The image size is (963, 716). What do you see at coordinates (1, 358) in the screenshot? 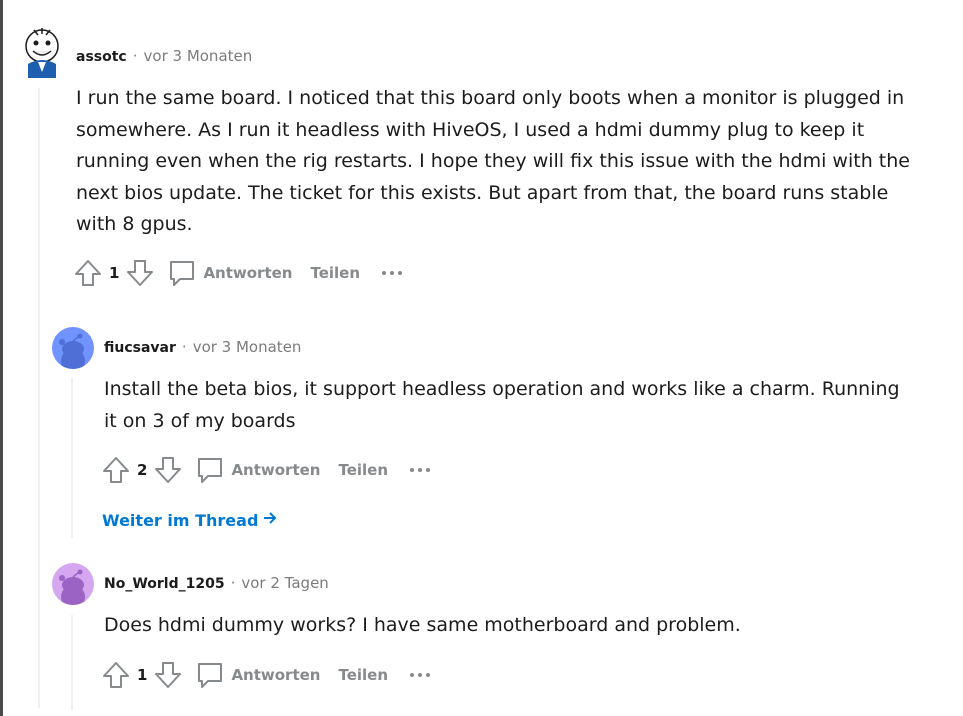
I see `window-edge` at bounding box center [1, 358].